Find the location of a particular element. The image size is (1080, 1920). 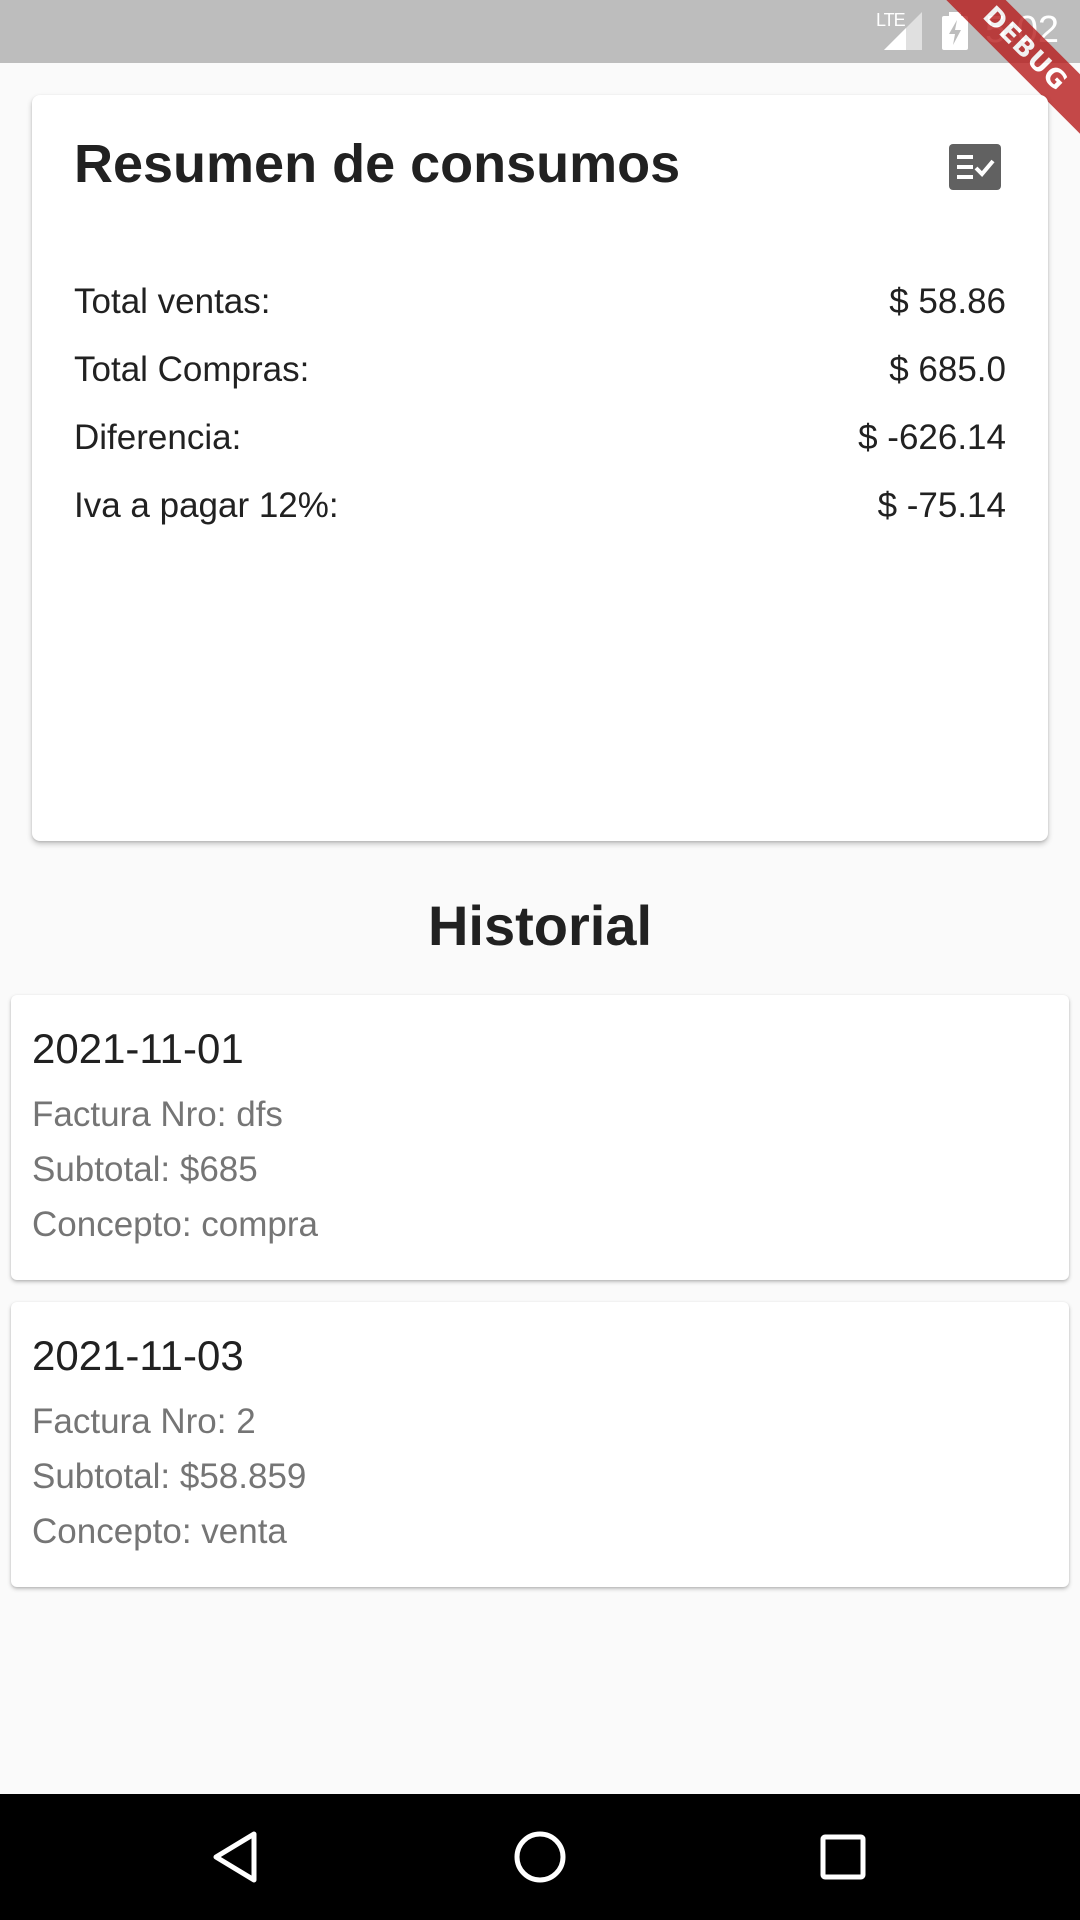

recents-icon is located at coordinates (843, 1857).